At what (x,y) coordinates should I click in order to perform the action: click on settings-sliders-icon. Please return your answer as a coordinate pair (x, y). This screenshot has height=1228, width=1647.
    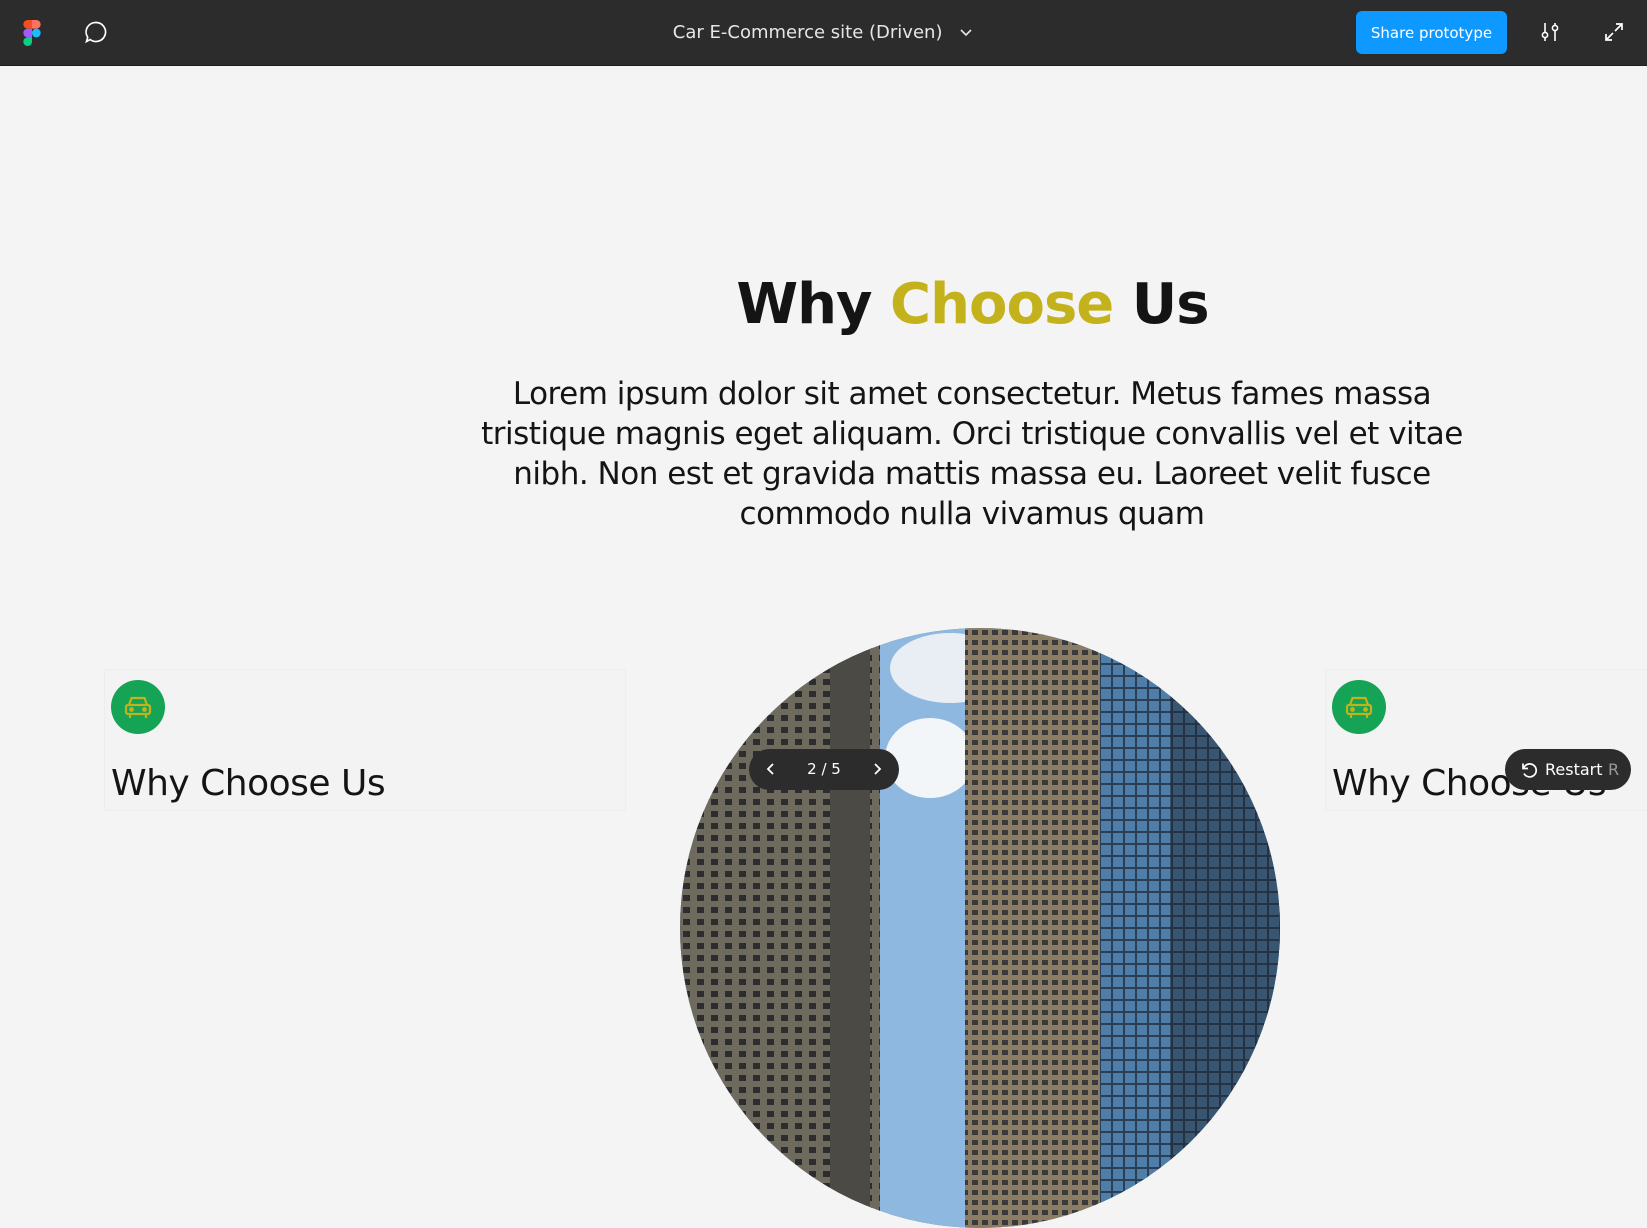
    Looking at the image, I should click on (1550, 32).